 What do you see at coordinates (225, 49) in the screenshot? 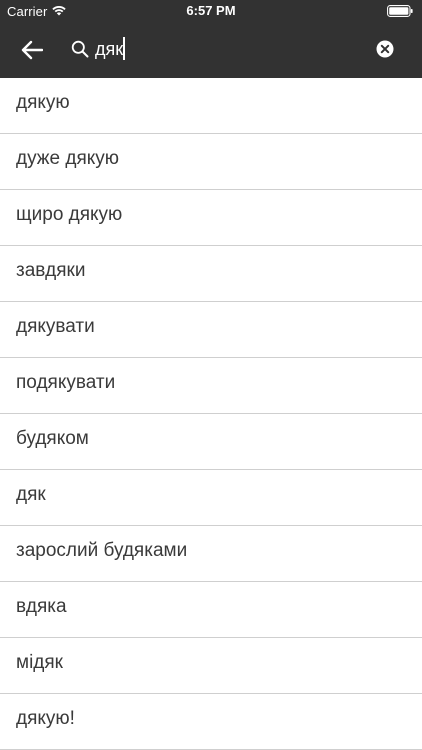
I see `search-input` at bounding box center [225, 49].